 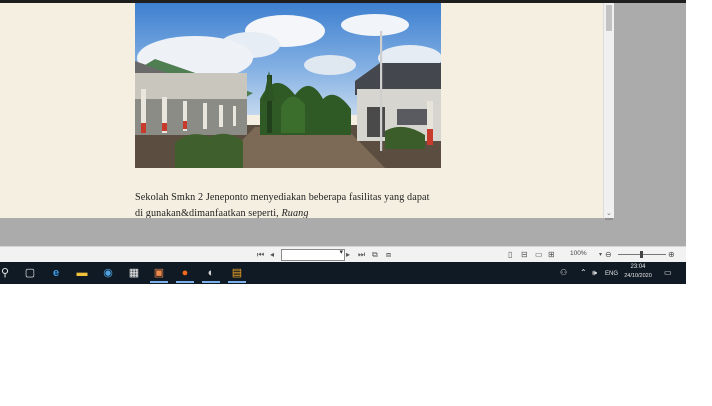 What do you see at coordinates (295, 213) in the screenshot?
I see `document-italic-text: Ruang` at bounding box center [295, 213].